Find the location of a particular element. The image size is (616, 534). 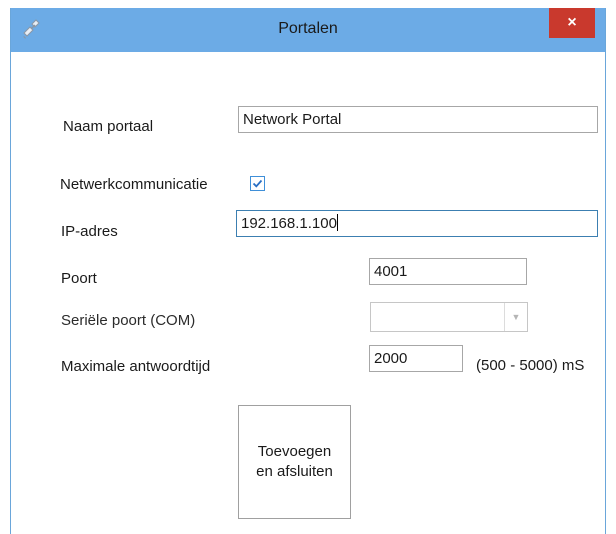

serial-port-label: Seriële poort (COM) is located at coordinates (128, 320).